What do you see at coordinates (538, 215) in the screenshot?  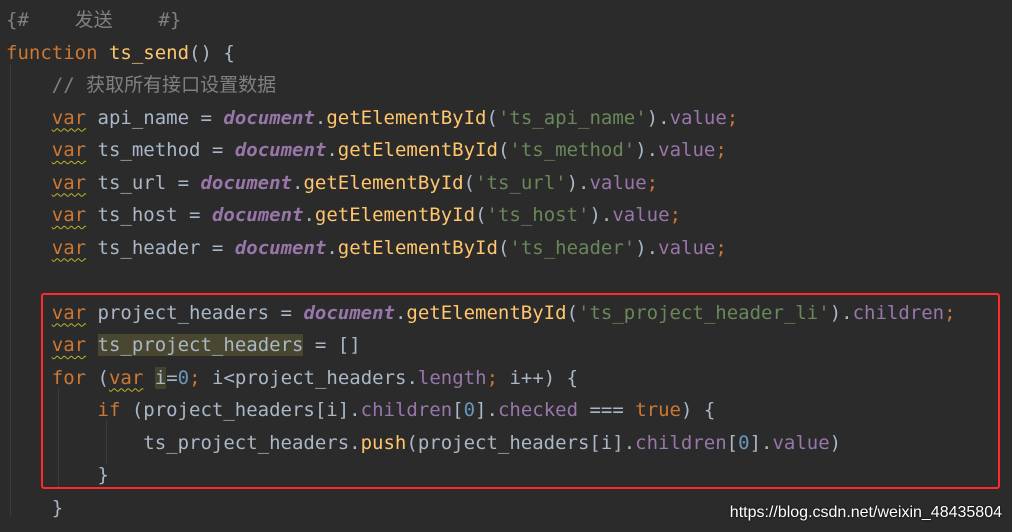 I see `code-token: 'ts_host'` at bounding box center [538, 215].